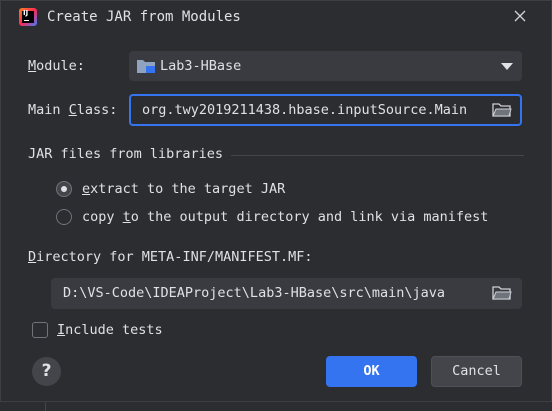  I want to click on main-class-value: org.twy2019211438.hbase.inputSource.Main, so click(305, 110).